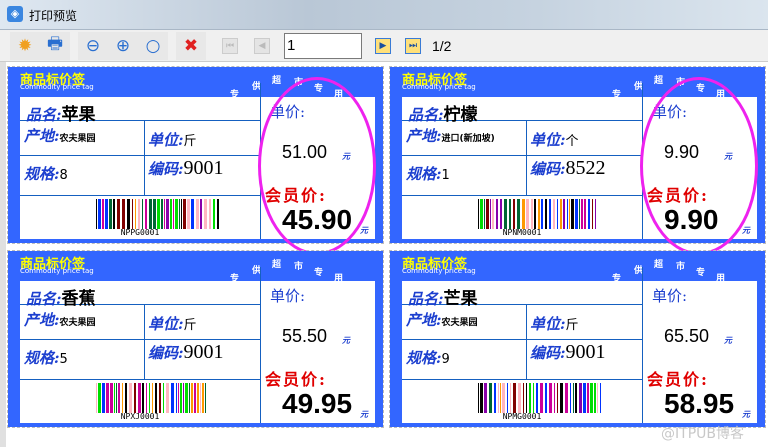  I want to click on origin-field: 产地:进口(新加坡), so click(450, 136).